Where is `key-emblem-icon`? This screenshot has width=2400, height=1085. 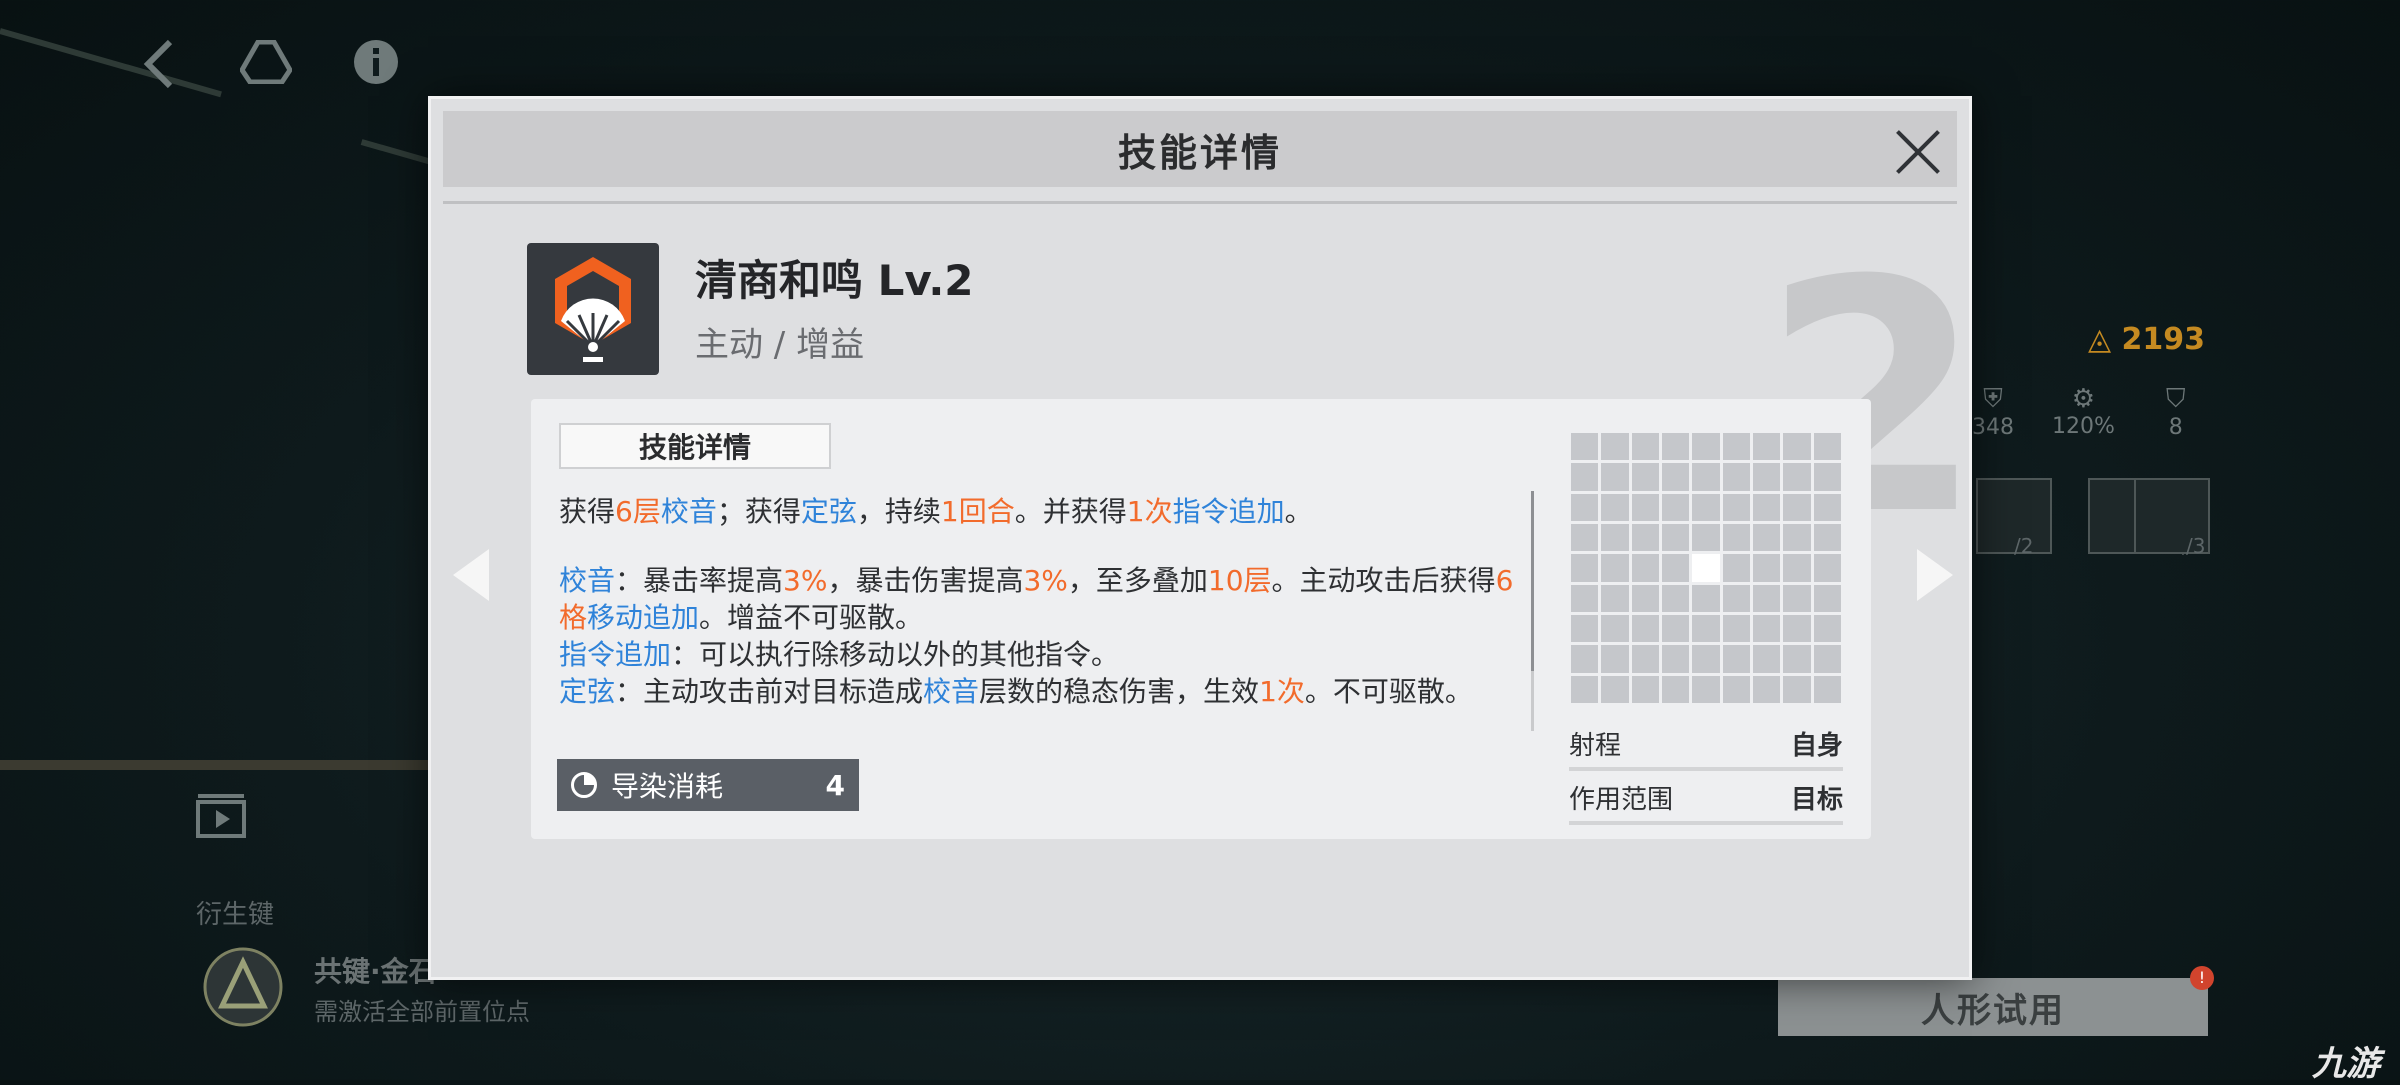 key-emblem-icon is located at coordinates (243, 991).